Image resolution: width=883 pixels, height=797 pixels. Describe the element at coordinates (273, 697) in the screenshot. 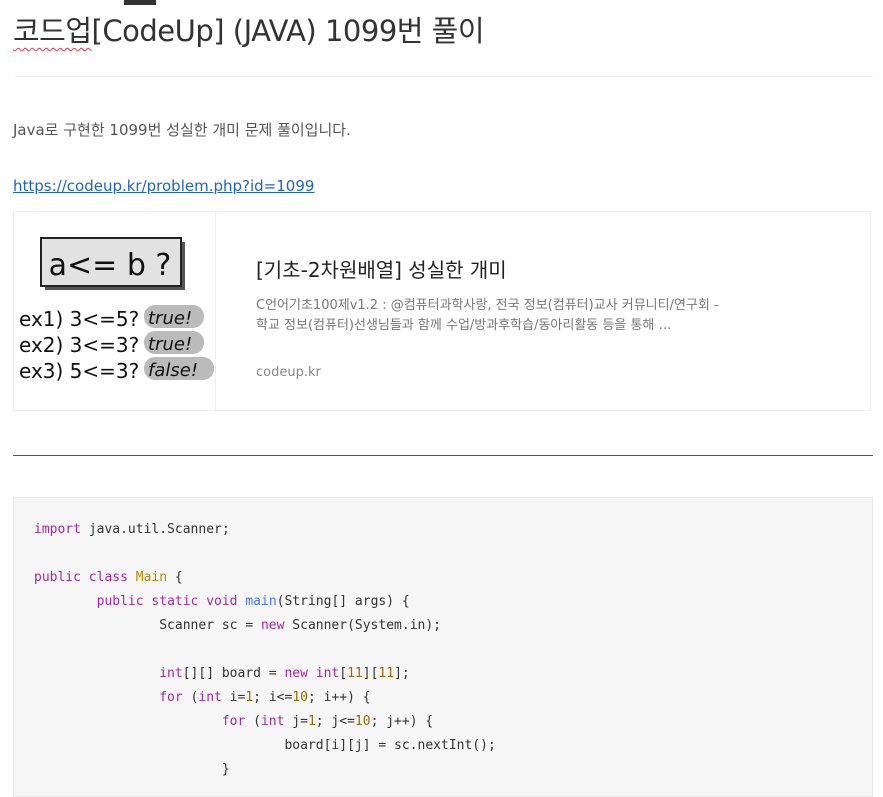

I see `code-token: ; i<=` at that location.